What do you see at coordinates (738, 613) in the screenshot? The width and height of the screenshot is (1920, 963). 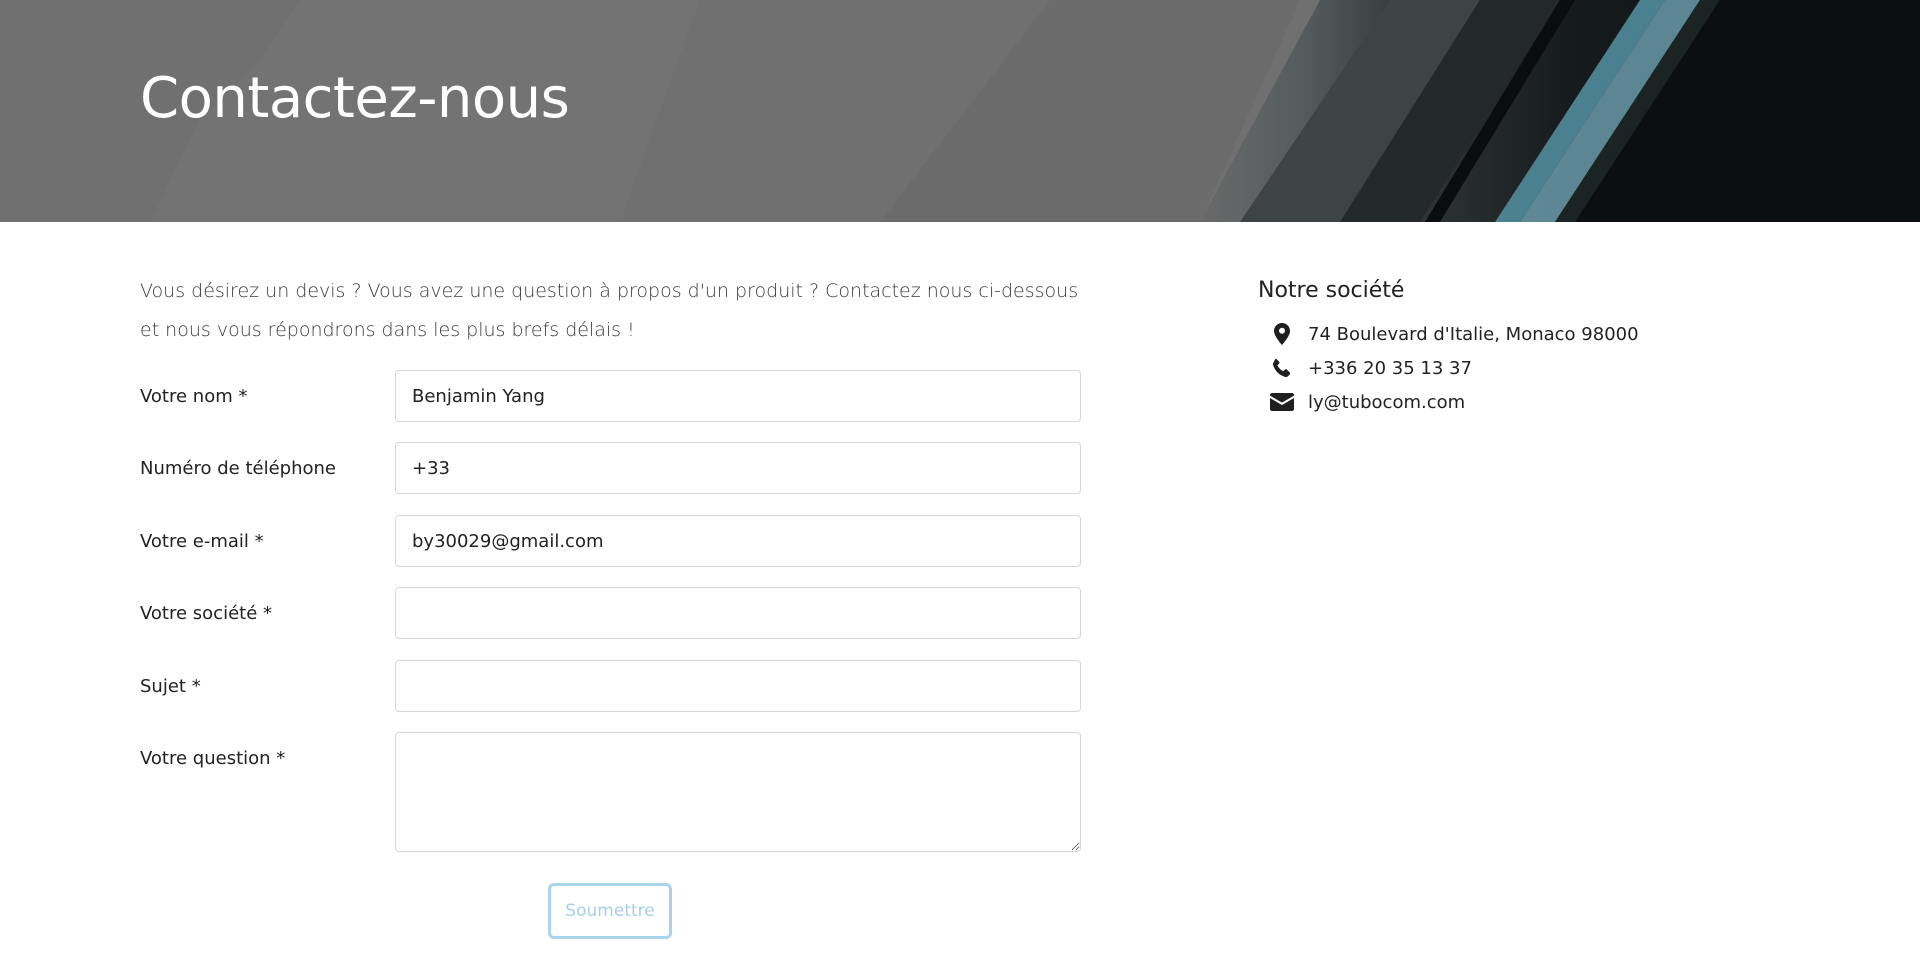 I see `company-field` at bounding box center [738, 613].